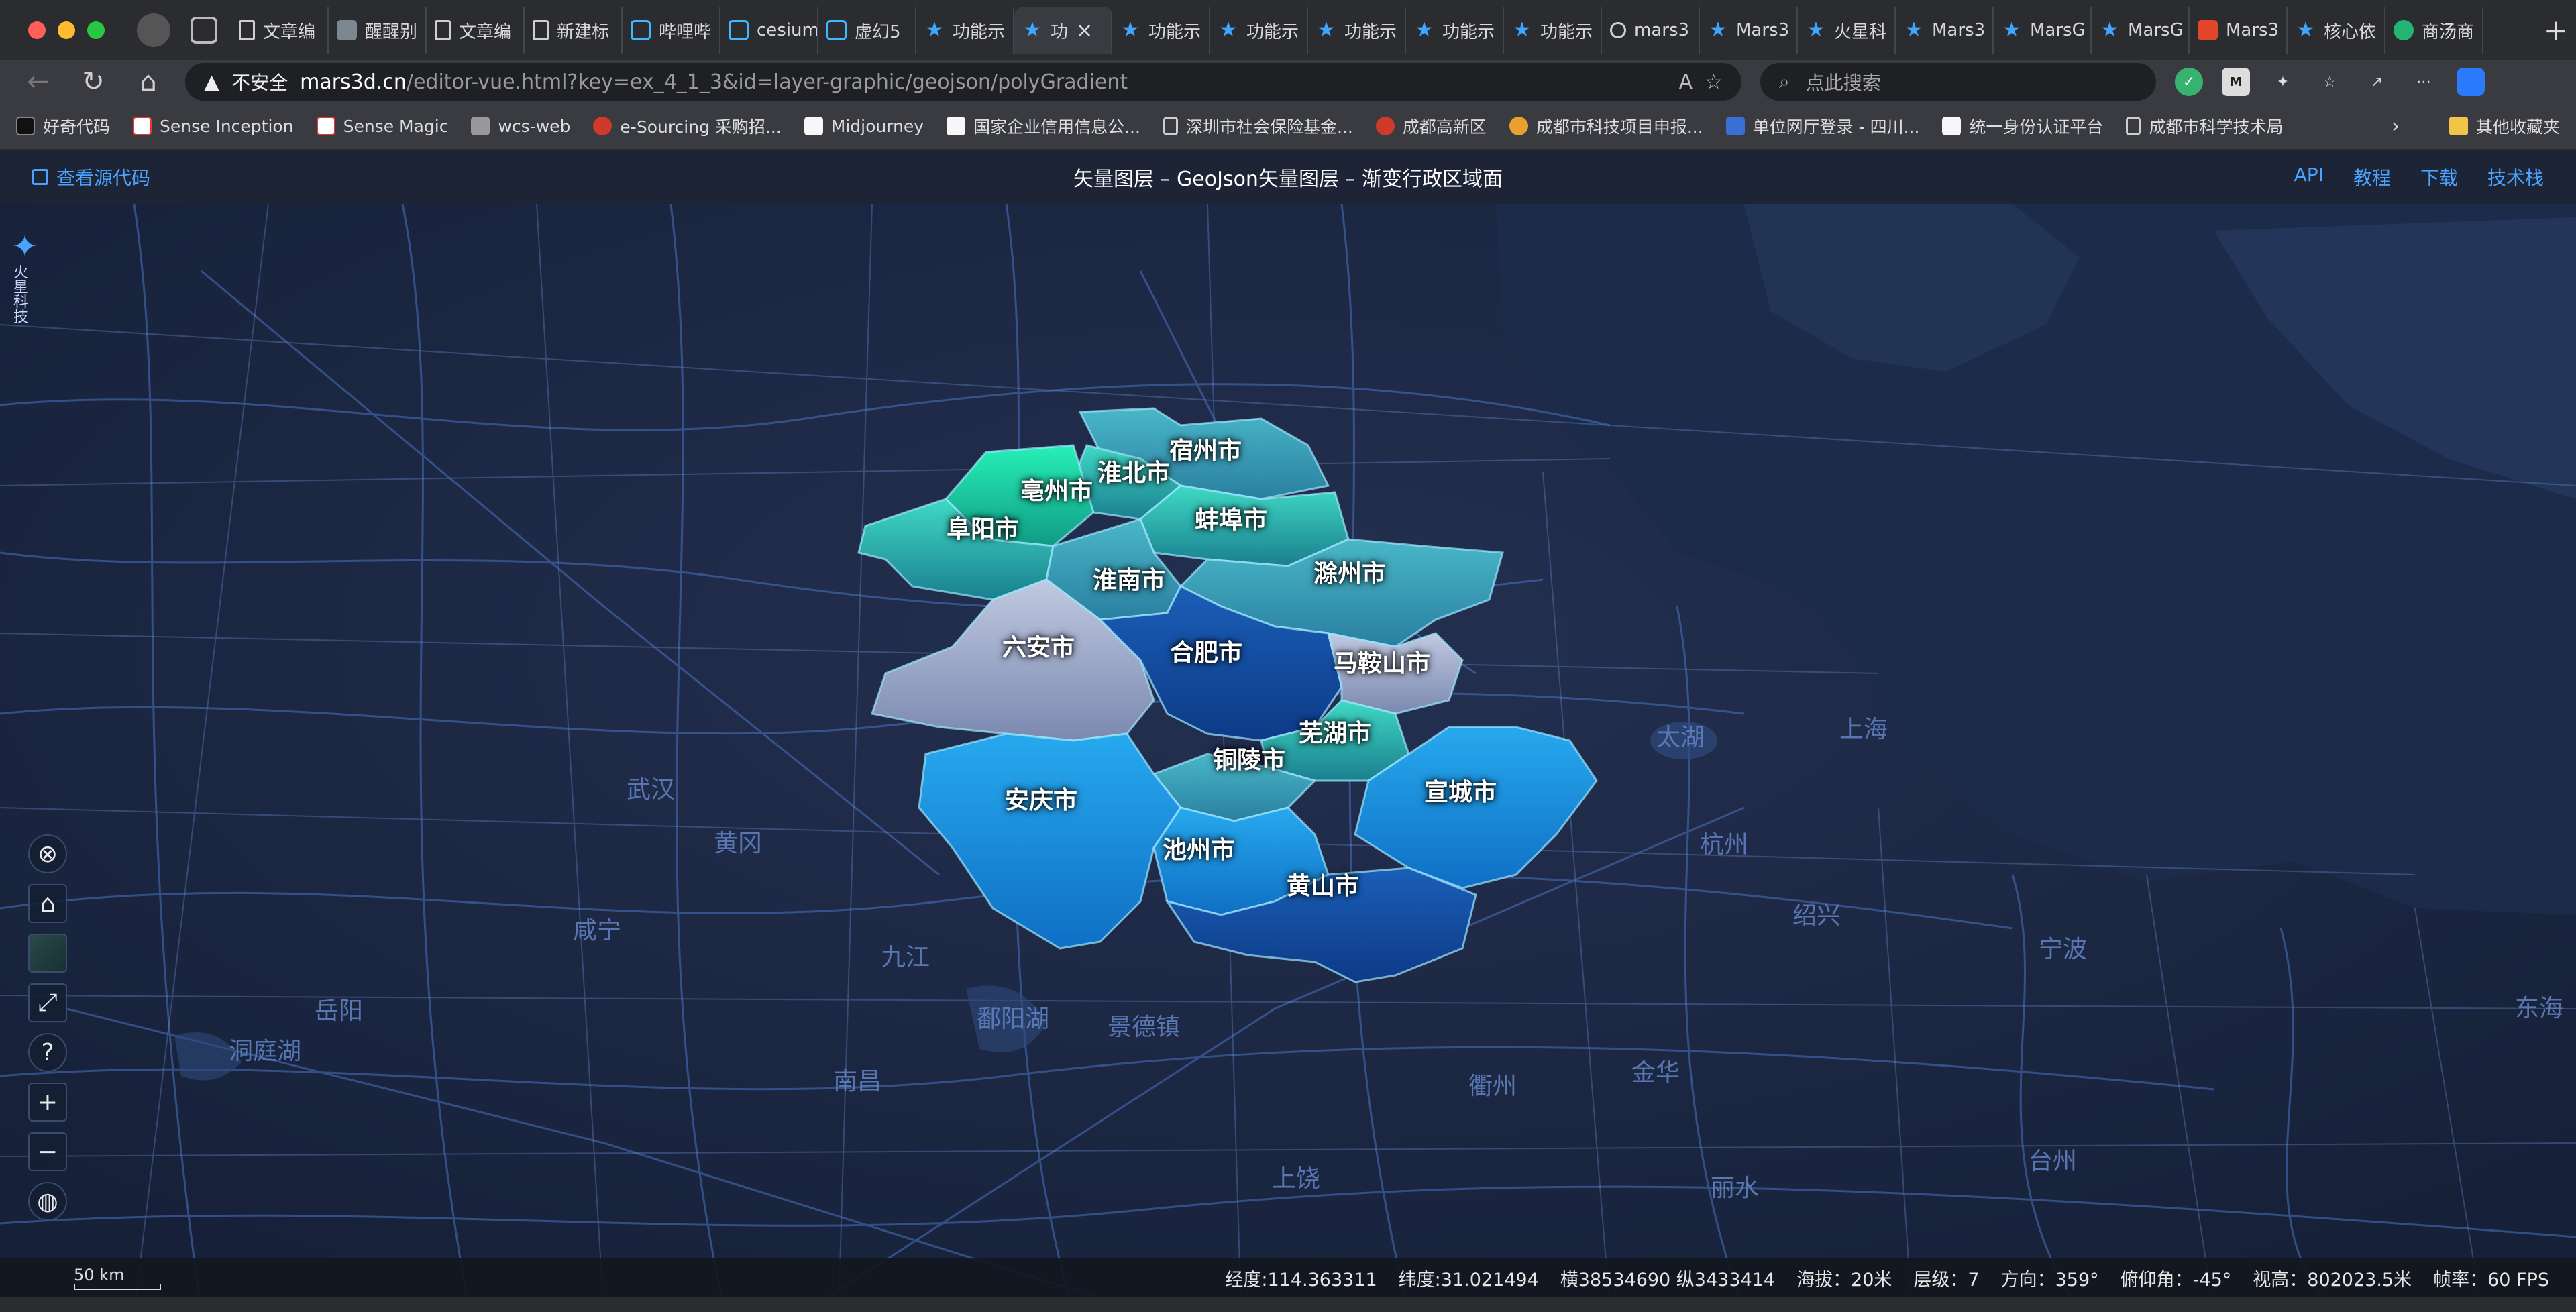 The width and height of the screenshot is (2576, 1312). Describe the element at coordinates (2309, 177) in the screenshot. I see `api-link: API` at that location.